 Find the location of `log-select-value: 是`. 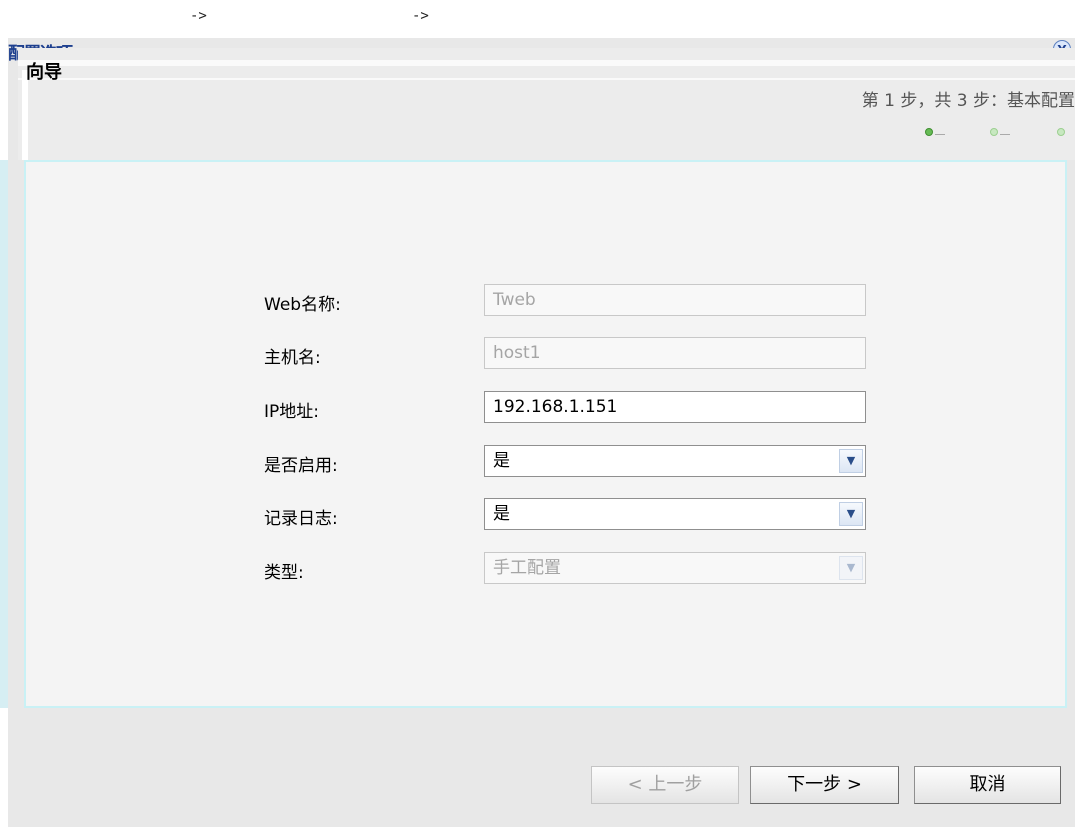

log-select-value: 是 is located at coordinates (501, 514).